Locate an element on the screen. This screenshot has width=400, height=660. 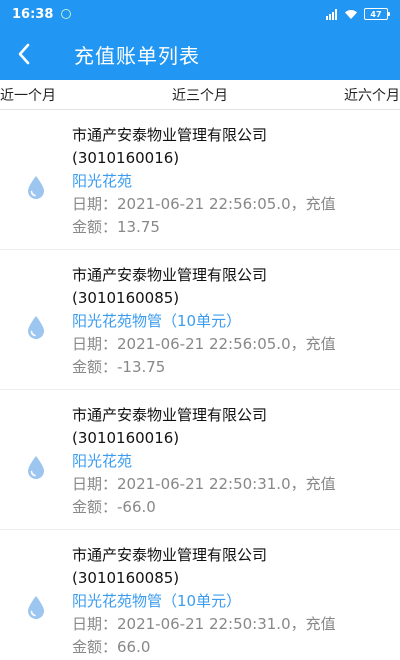
notification-icon is located at coordinates (66, 14).